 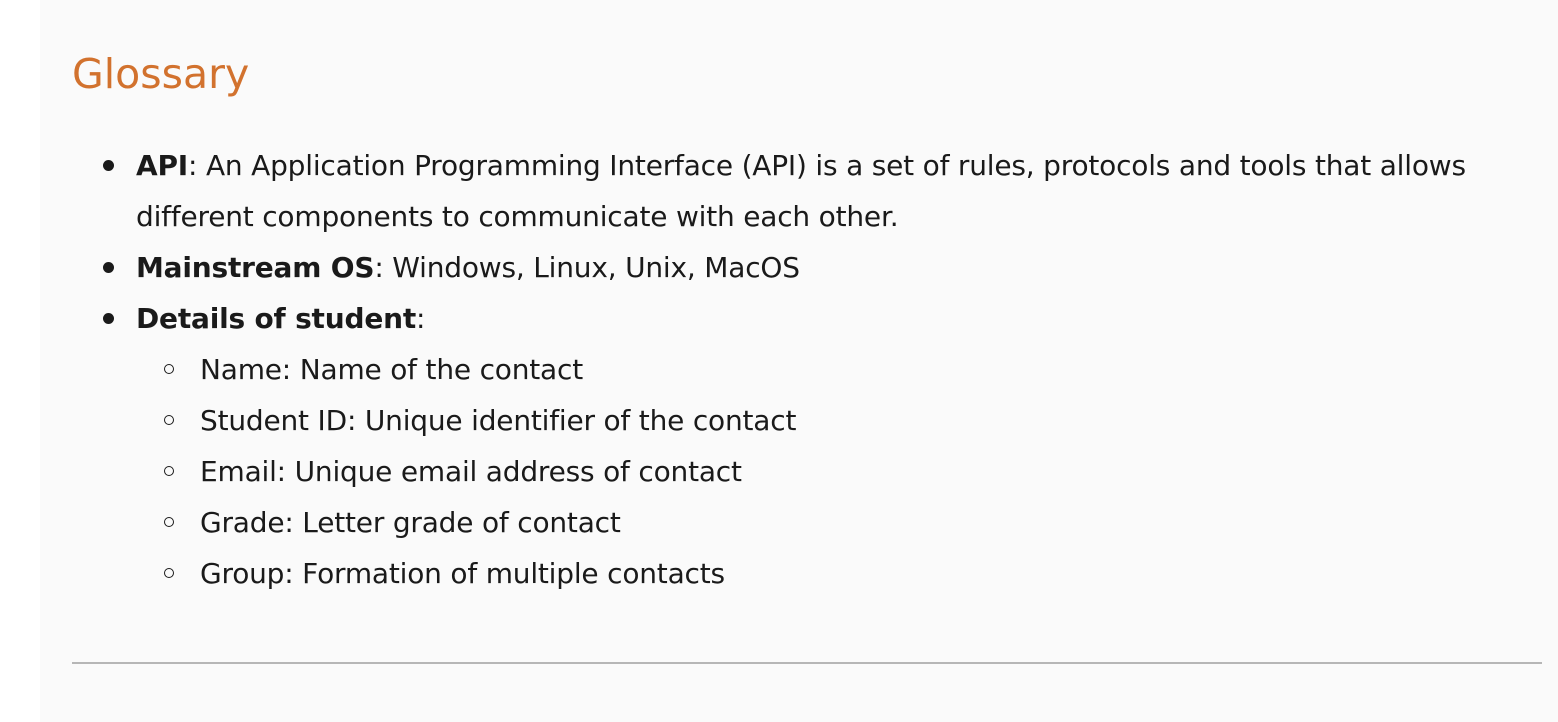 What do you see at coordinates (462, 573) in the screenshot?
I see `sub-list-item-text: Group: Formation of multiple contacts` at bounding box center [462, 573].